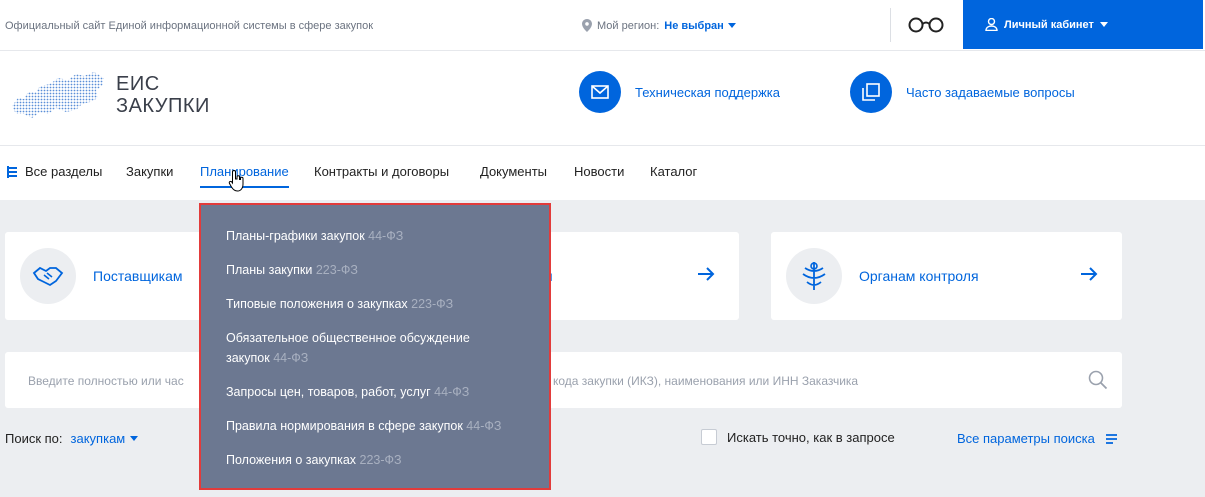 Image resolution: width=1205 pixels, height=497 pixels. What do you see at coordinates (890, 25) in the screenshot?
I see `divider` at bounding box center [890, 25].